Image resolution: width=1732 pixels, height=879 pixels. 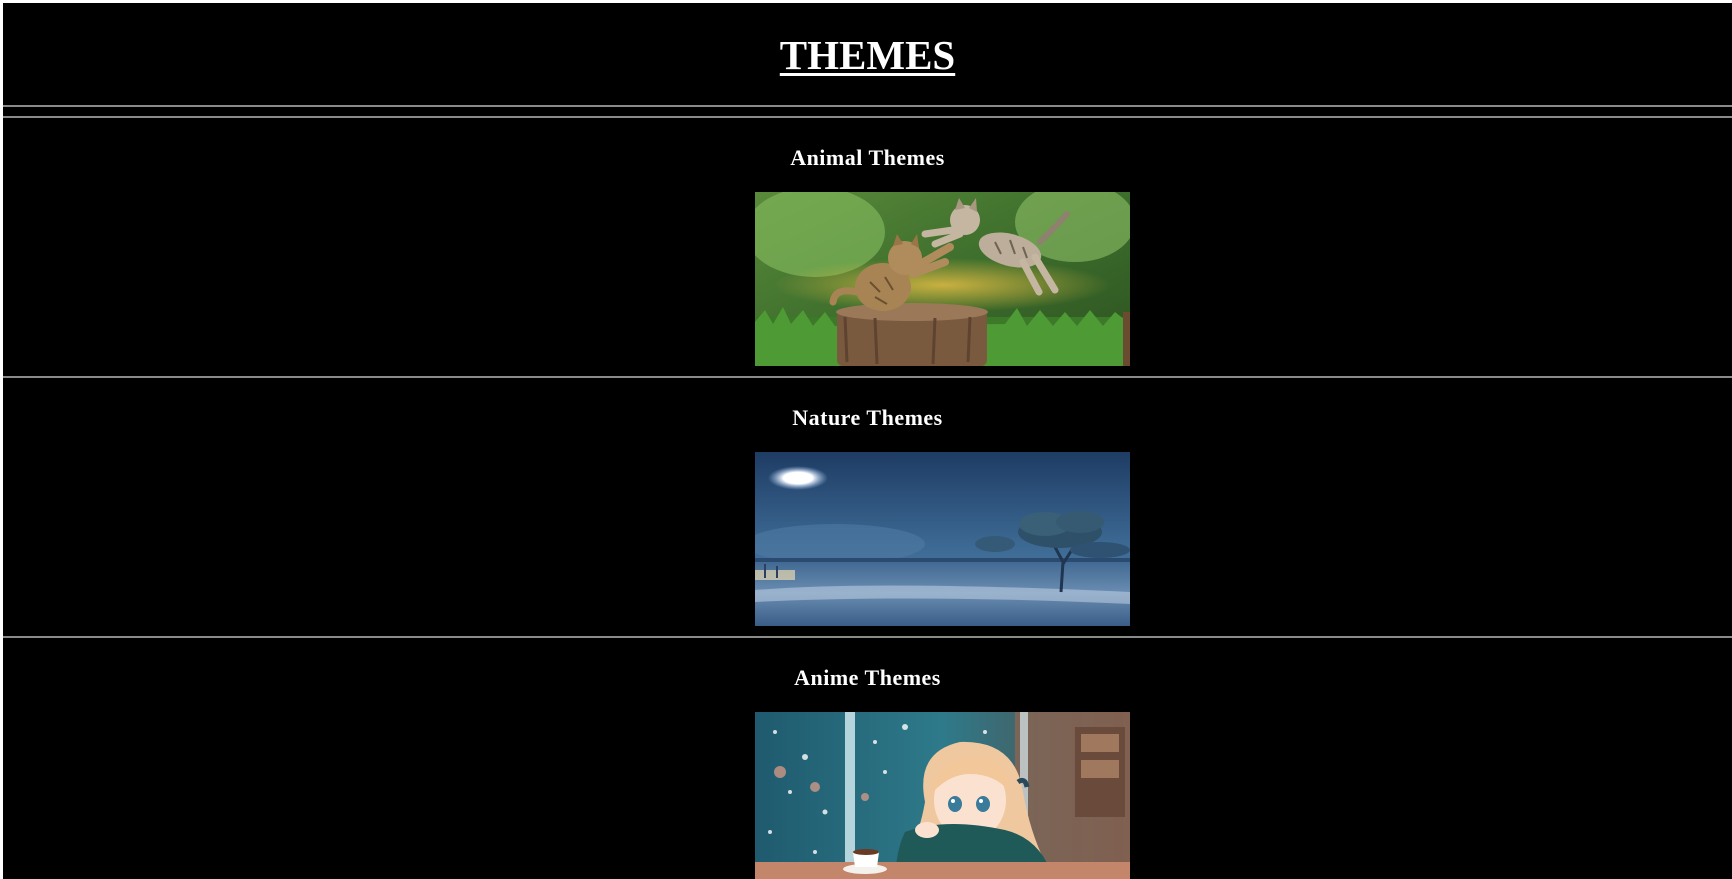 I want to click on section-heading-anime: Anime Themes, so click(x=867, y=677).